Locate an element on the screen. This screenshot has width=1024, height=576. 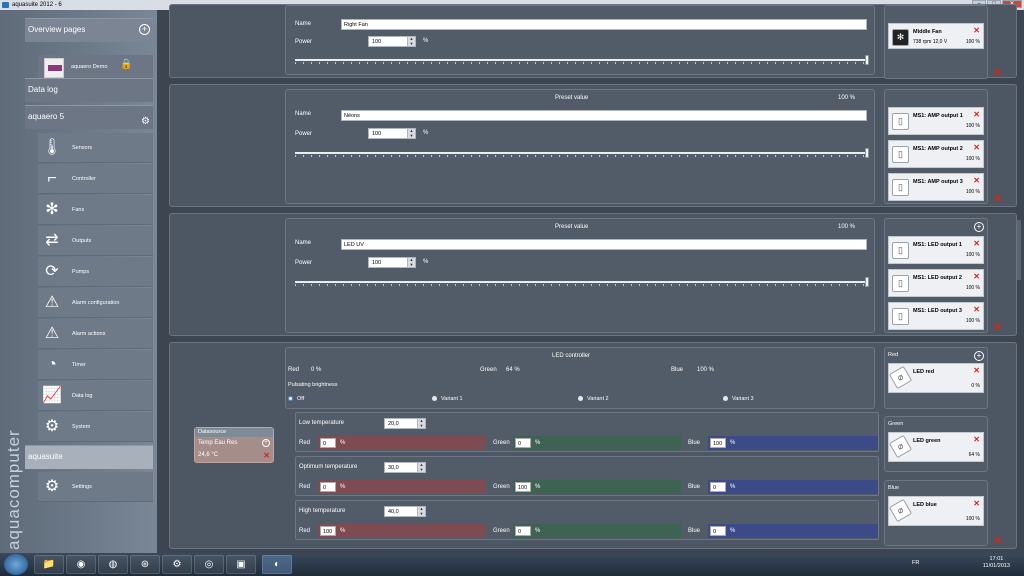
device-card: ▯ MS1: LED output 1 100 % ✕ is located at coordinates (936, 250).